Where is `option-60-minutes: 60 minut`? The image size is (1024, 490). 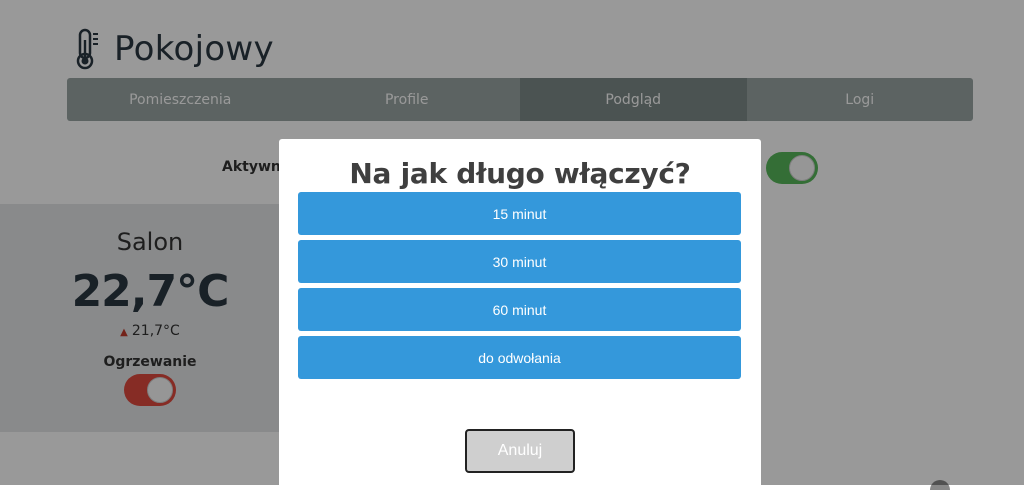 option-60-minutes: 60 minut is located at coordinates (519, 309).